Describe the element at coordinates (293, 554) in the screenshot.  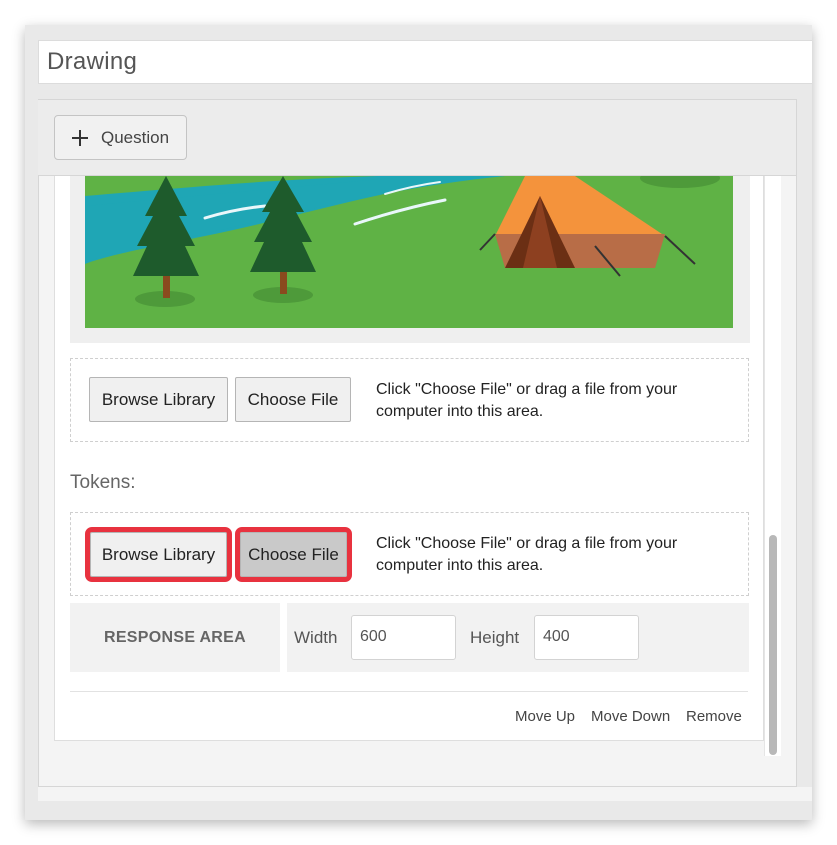
I see `tokens-choose-file-button: Choose File` at that location.